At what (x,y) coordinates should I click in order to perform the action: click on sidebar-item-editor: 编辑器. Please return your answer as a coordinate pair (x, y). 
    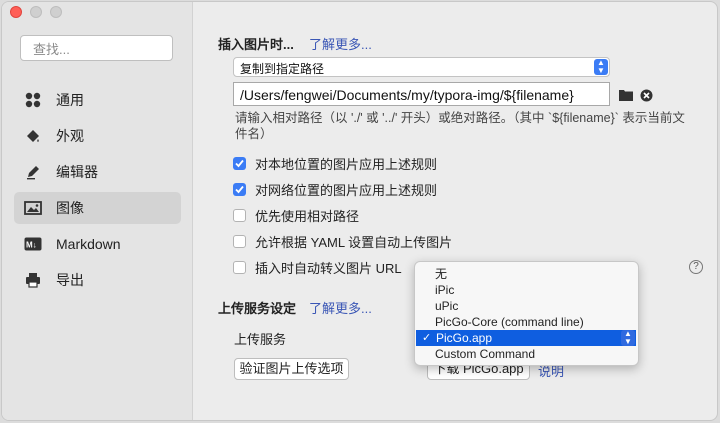
    Looking at the image, I should click on (97, 172).